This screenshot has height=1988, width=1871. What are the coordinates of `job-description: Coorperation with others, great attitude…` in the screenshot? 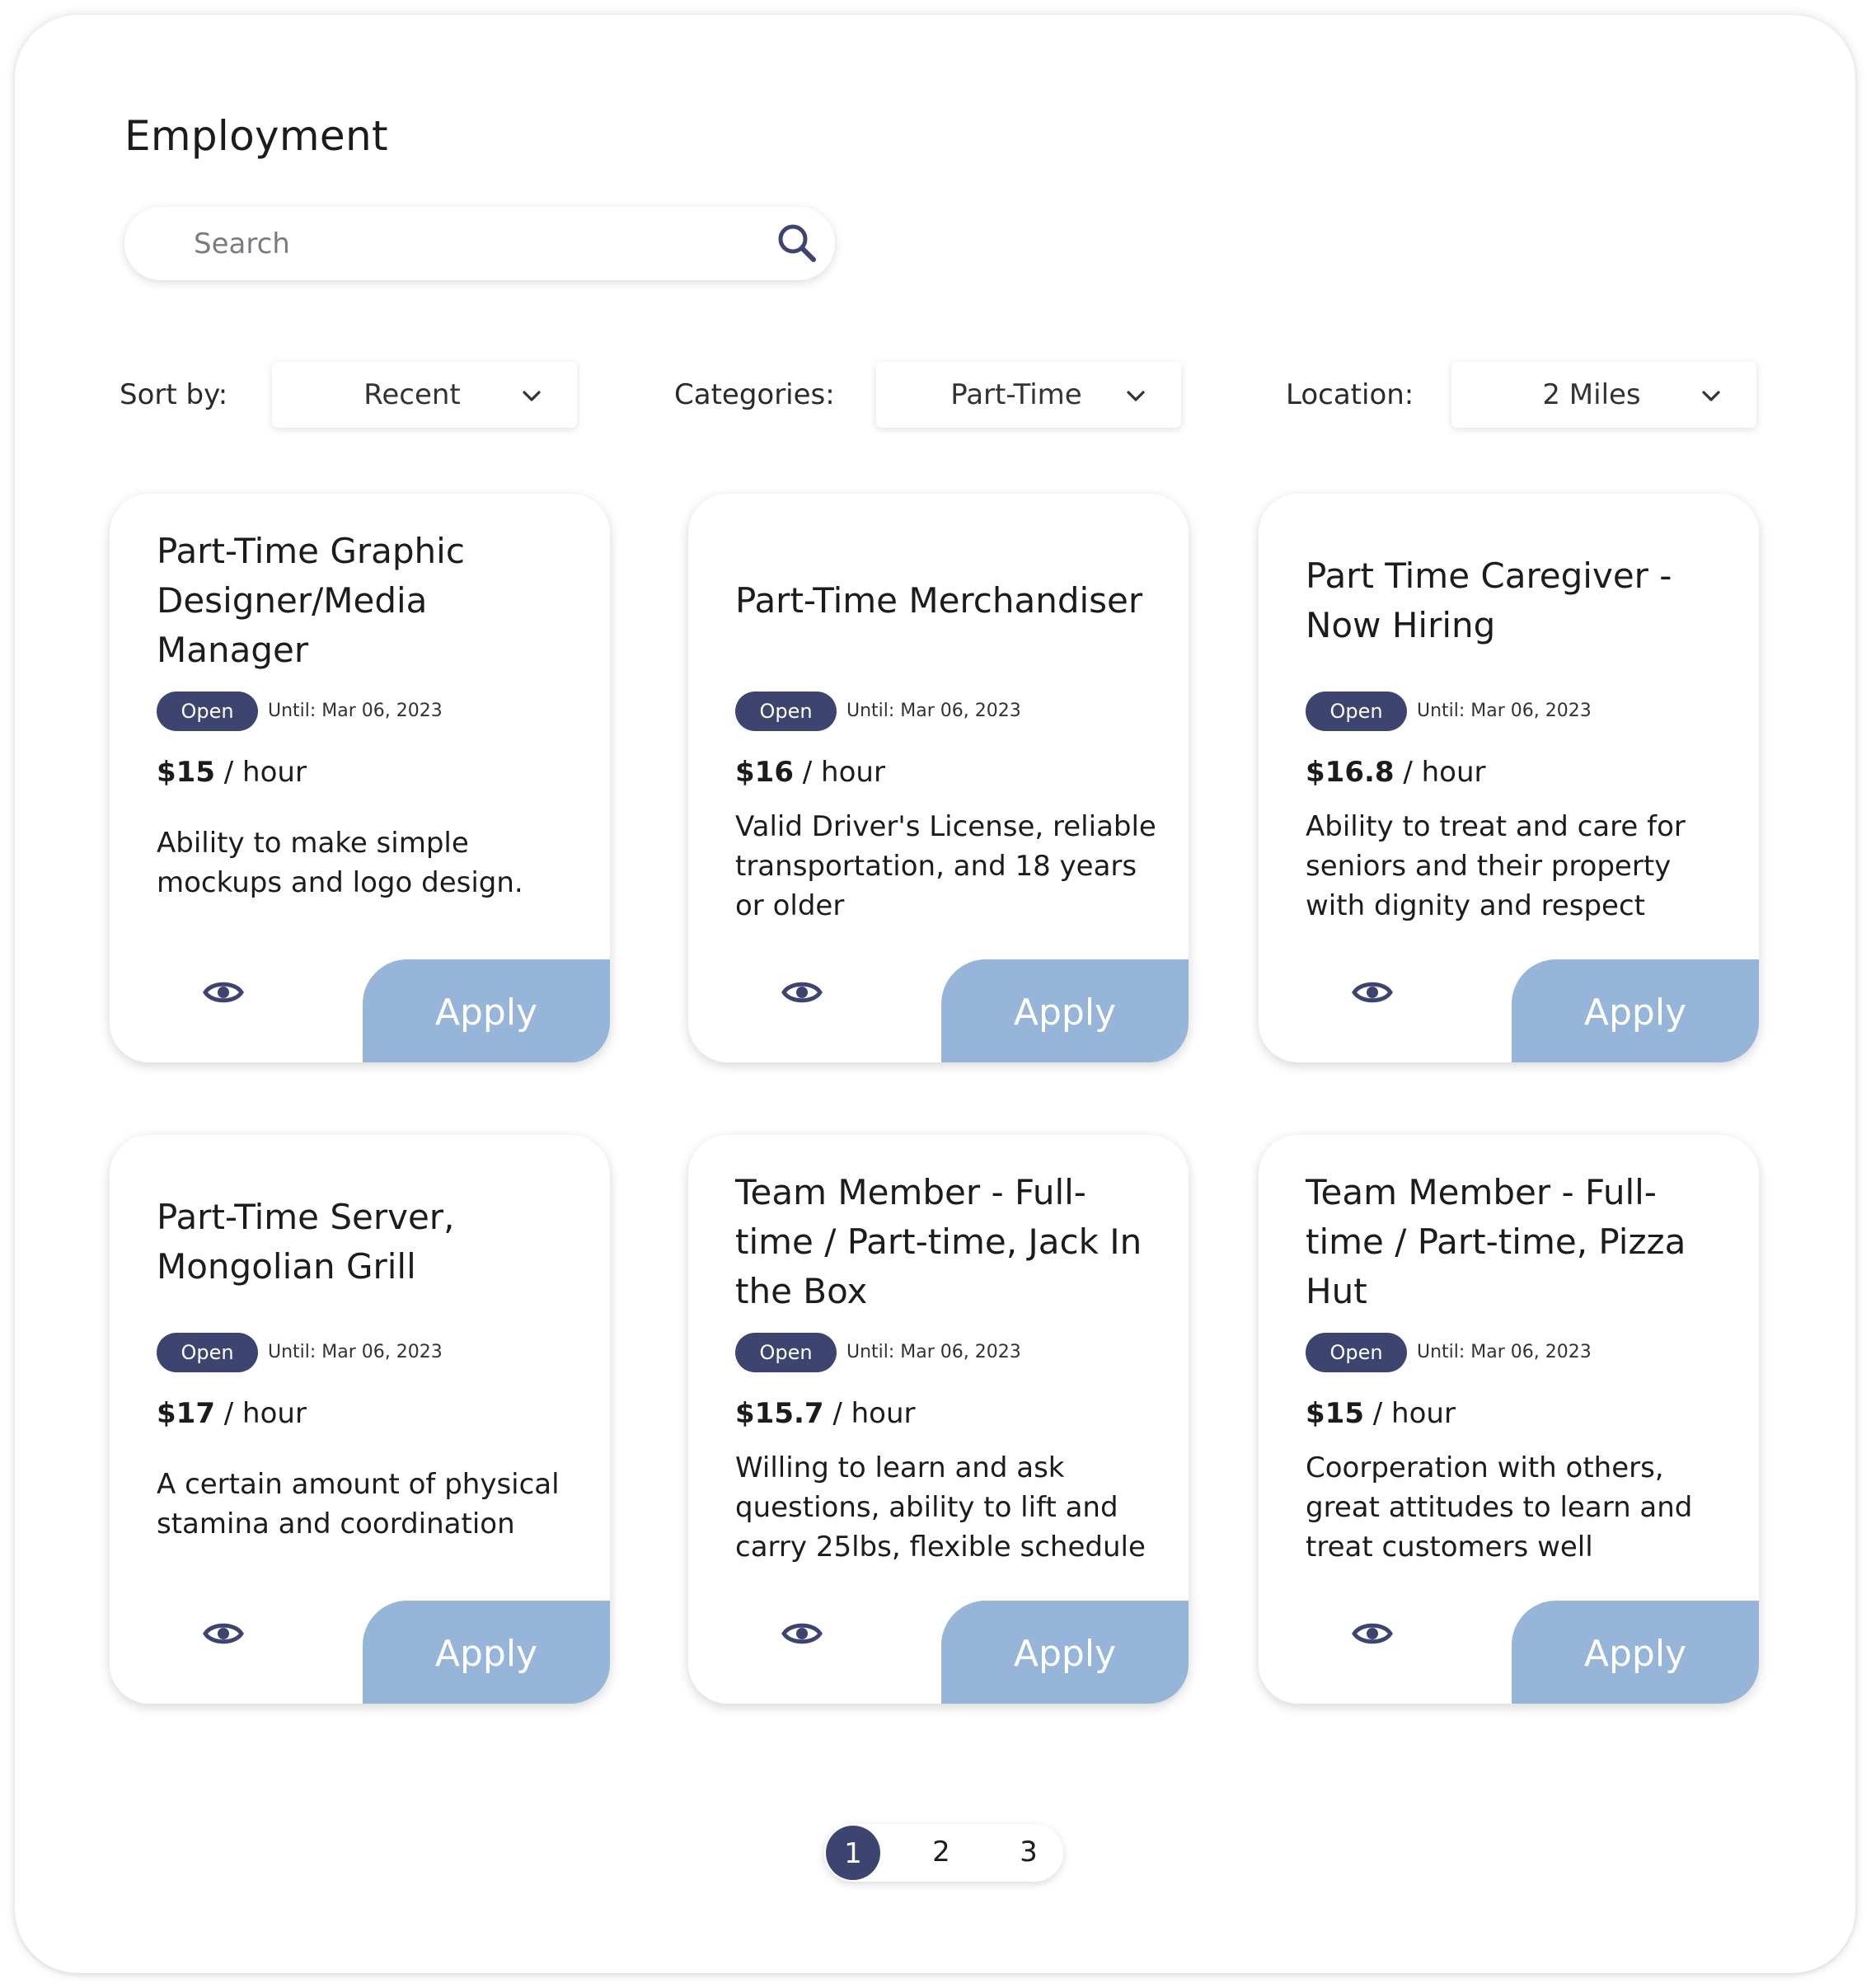 It's located at (1500, 1508).